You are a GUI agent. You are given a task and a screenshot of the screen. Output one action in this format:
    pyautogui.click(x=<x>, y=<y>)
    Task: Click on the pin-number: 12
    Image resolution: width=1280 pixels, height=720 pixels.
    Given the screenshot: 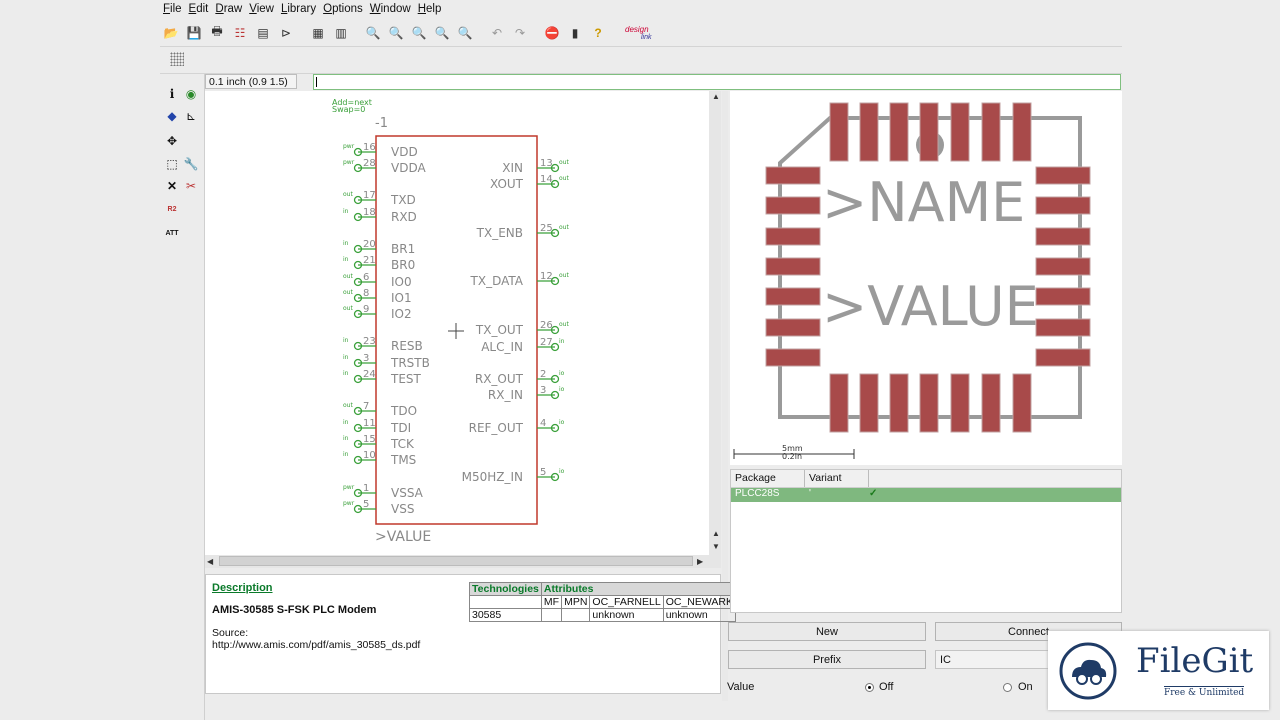 What is the action you would take?
    pyautogui.click(x=546, y=276)
    